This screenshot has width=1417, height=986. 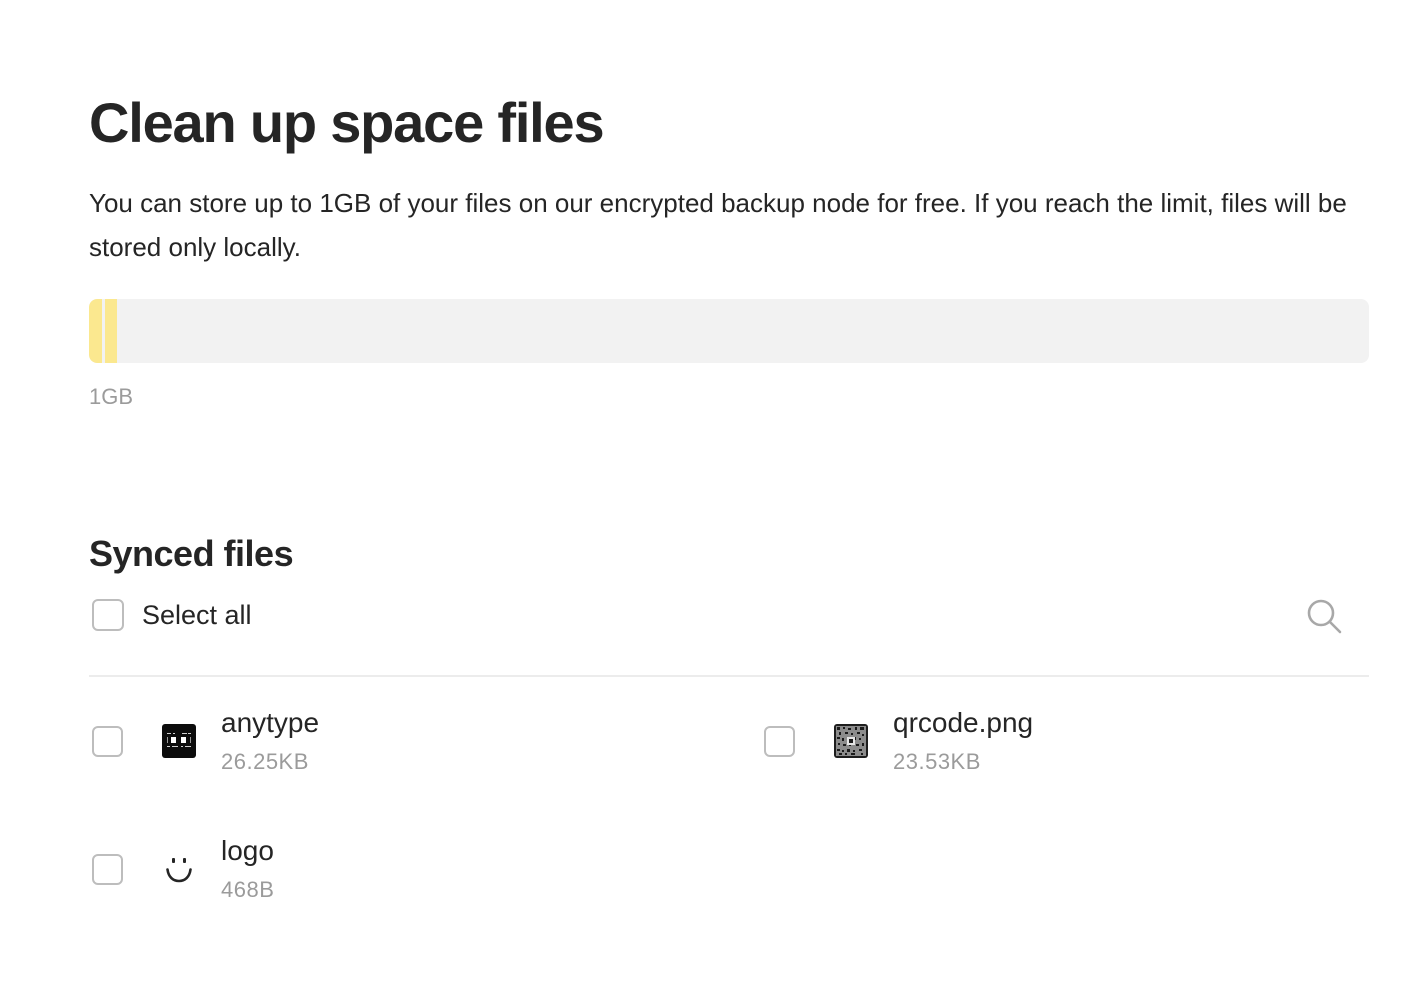 I want to click on divider, so click(x=729, y=676).